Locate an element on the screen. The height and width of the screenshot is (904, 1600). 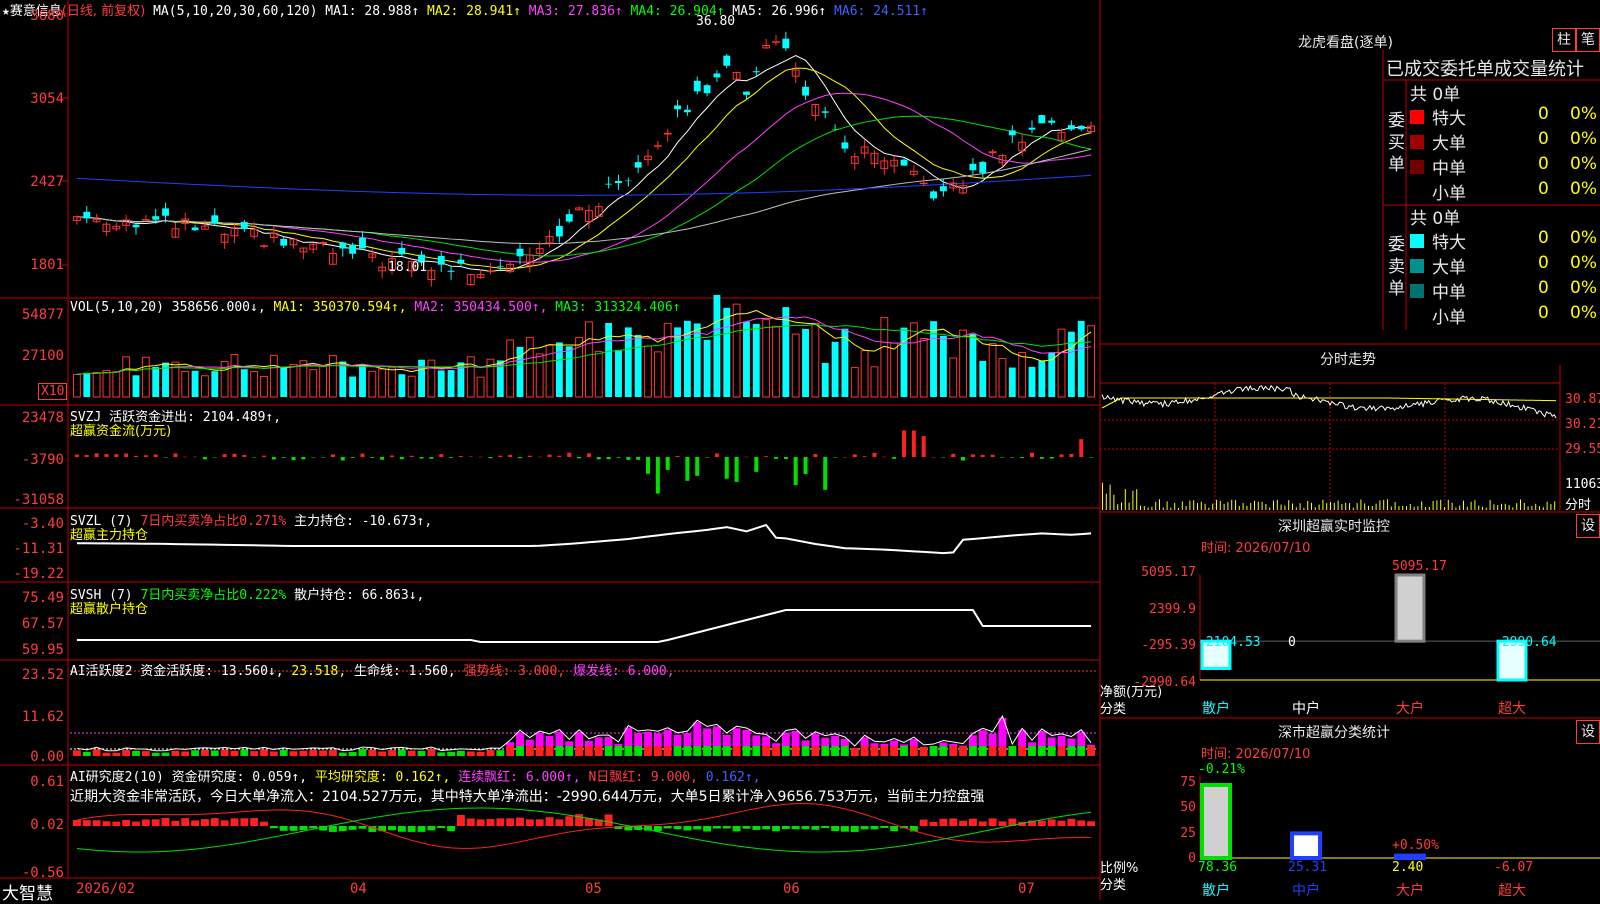
vol-axis-tick: 27100 is located at coordinates (42, 356).